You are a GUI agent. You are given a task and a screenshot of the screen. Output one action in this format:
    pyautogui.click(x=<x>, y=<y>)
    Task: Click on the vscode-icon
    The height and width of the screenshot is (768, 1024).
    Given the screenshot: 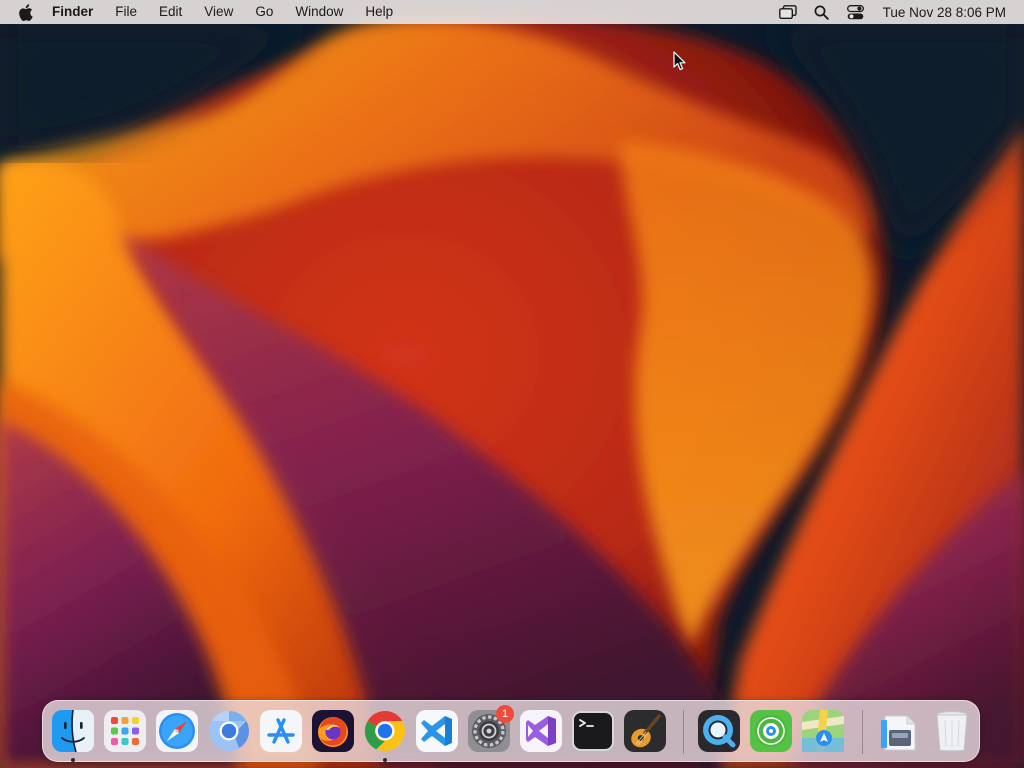 What is the action you would take?
    pyautogui.click(x=437, y=731)
    